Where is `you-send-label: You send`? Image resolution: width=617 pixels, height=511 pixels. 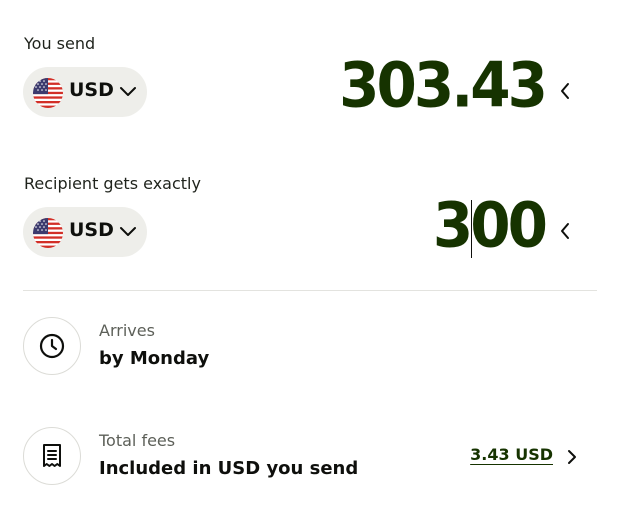
you-send-label: You send is located at coordinates (60, 43).